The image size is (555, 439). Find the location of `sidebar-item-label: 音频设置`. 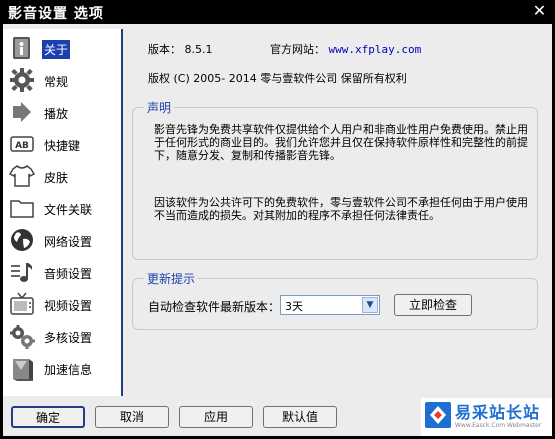

sidebar-item-label: 音频设置 is located at coordinates (68, 274).